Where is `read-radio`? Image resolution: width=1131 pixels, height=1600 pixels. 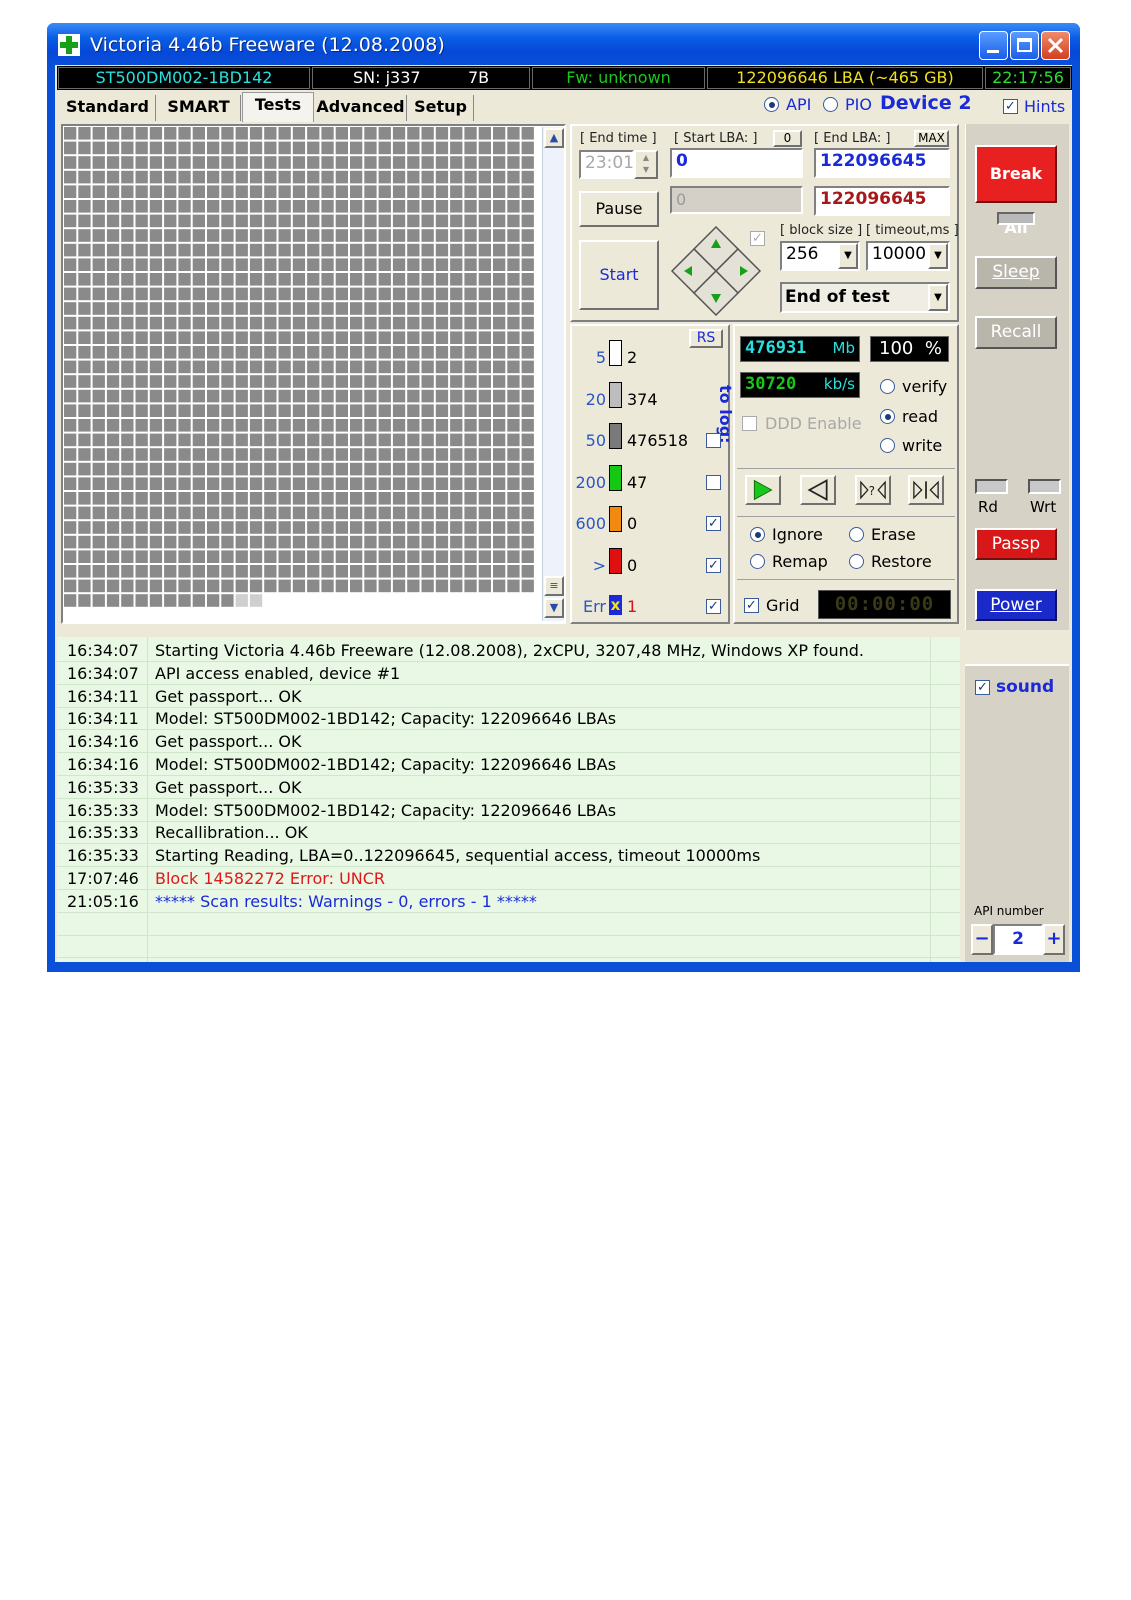
read-radio is located at coordinates (887, 416).